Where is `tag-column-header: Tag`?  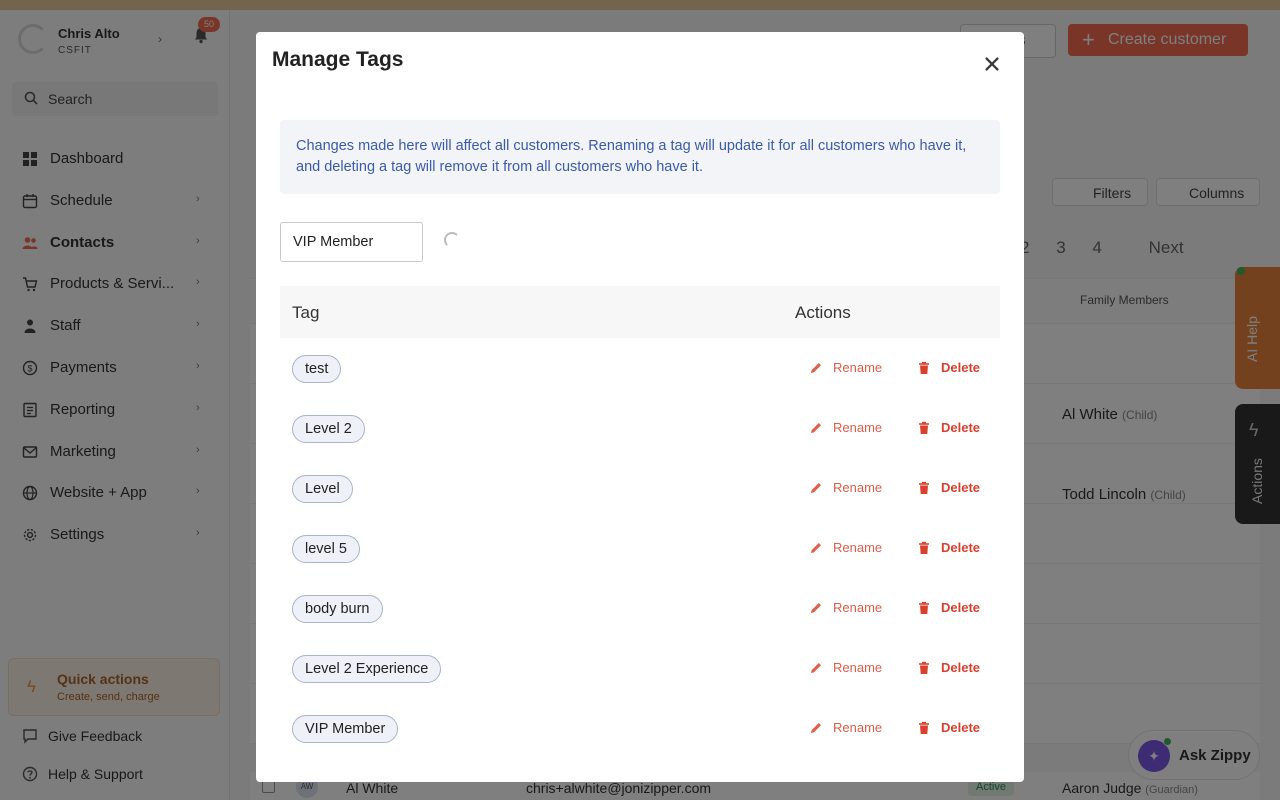
tag-column-header: Tag is located at coordinates (306, 312).